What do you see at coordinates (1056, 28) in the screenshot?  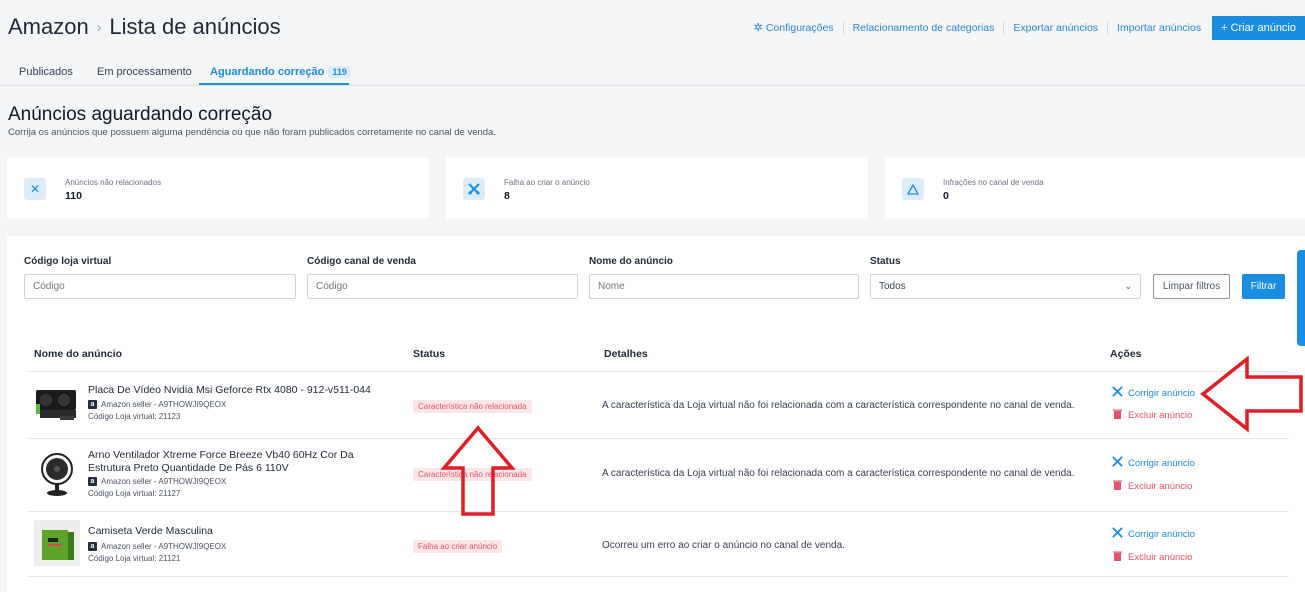 I see `export-link: Exportar anúncios` at bounding box center [1056, 28].